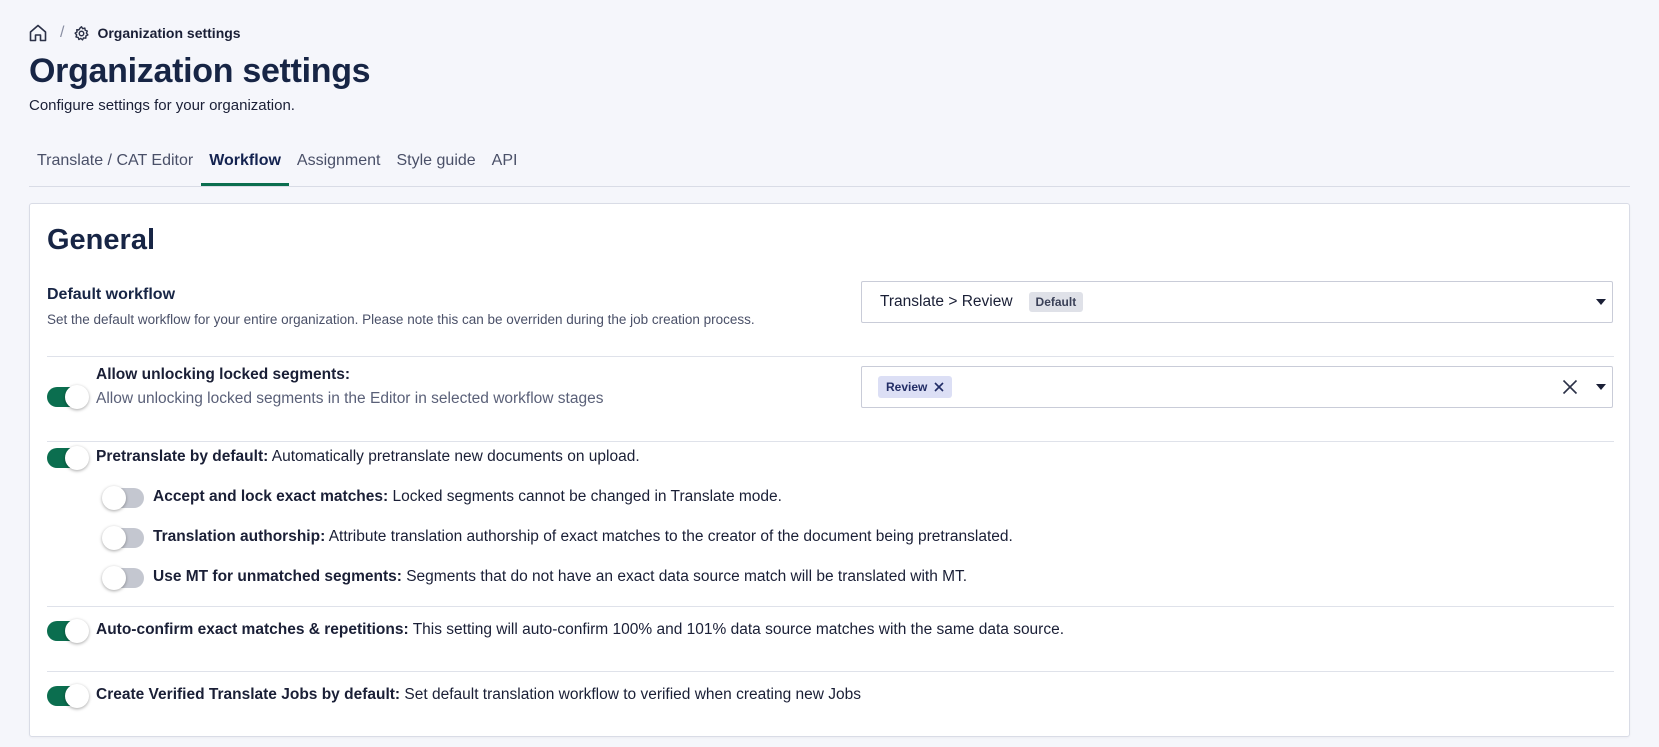 The image size is (1659, 747). I want to click on pretranslate-toggle, so click(68, 458).